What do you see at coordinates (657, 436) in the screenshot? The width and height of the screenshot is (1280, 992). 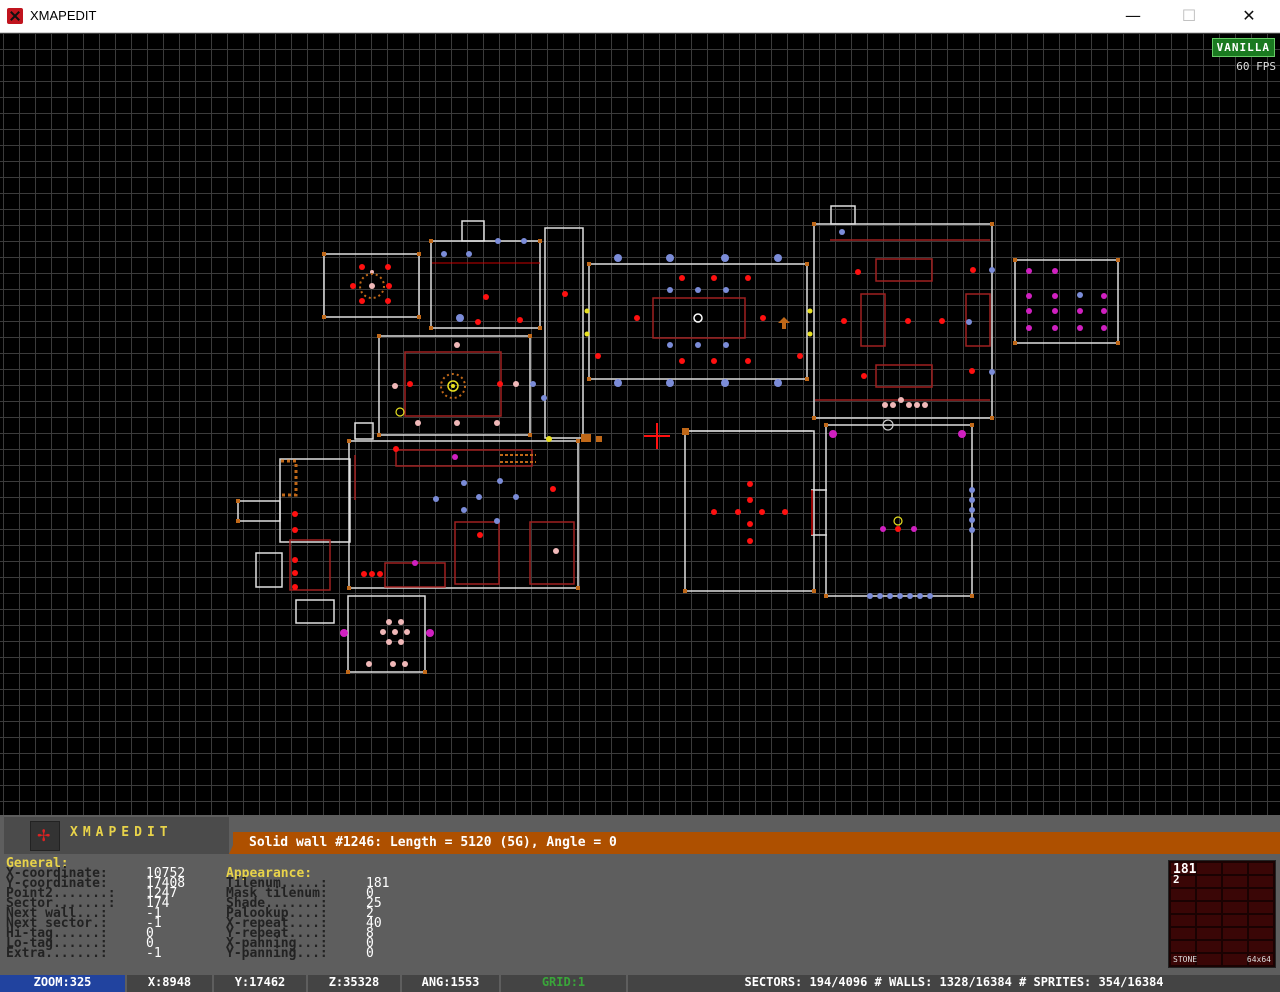 I see `cursor-crosshair` at bounding box center [657, 436].